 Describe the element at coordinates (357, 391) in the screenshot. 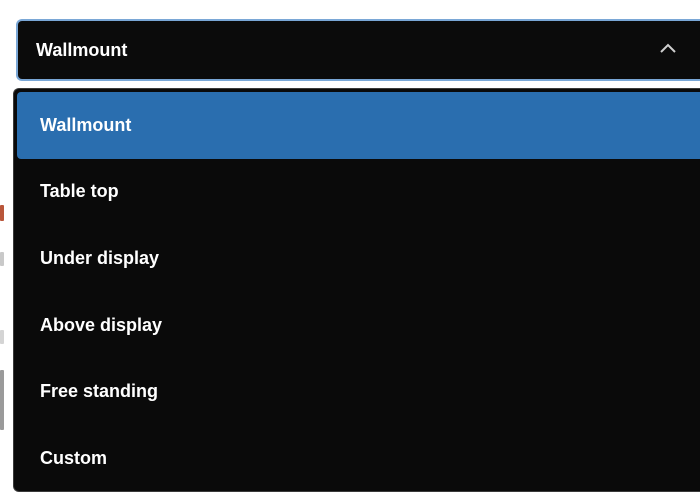

I see `dropdown-option-free-standing: Free standing` at that location.